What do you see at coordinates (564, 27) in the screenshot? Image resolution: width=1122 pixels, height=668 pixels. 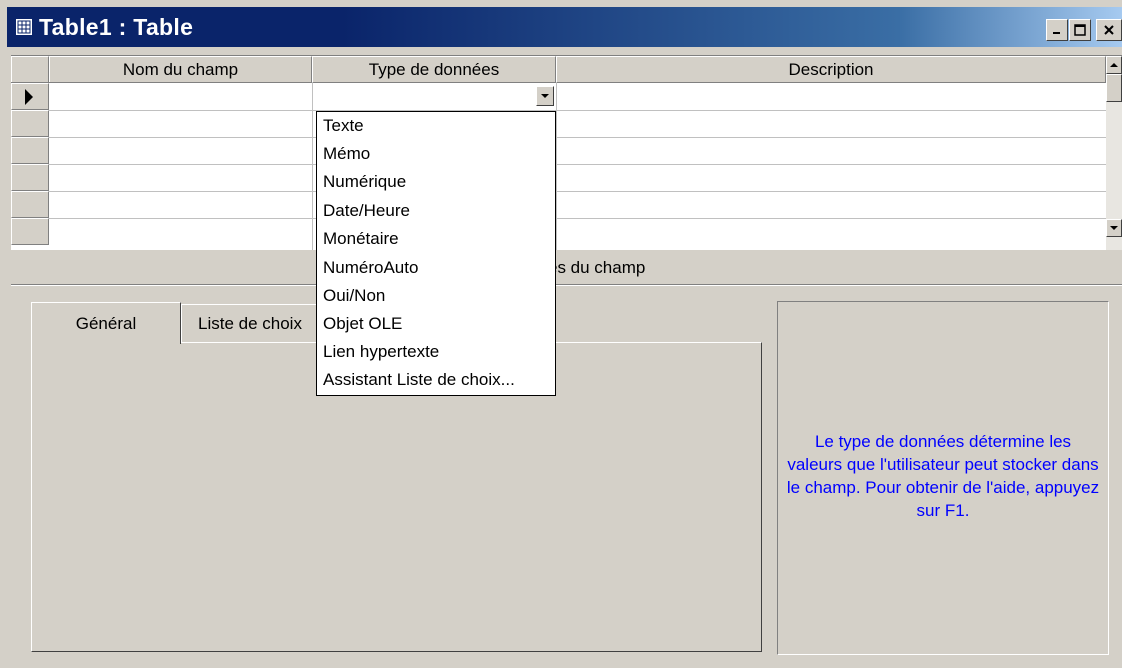 I see `title-bar: Table1 : Table` at bounding box center [564, 27].